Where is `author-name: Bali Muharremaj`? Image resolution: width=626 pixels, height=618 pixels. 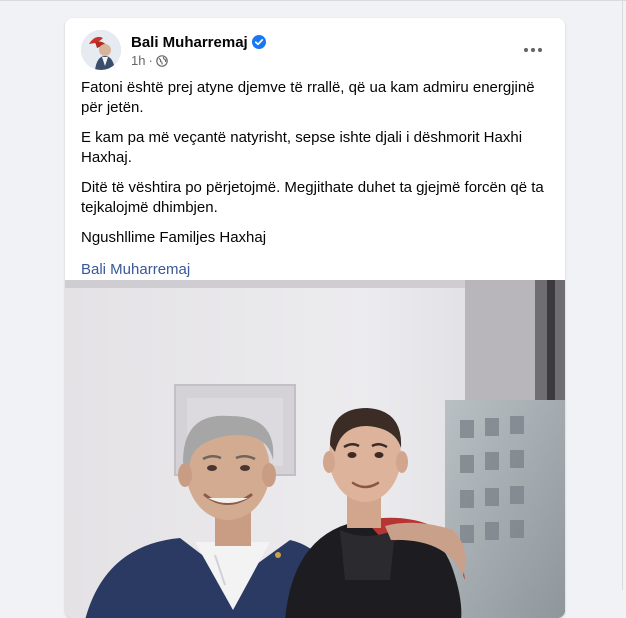 author-name: Bali Muharremaj is located at coordinates (189, 42).